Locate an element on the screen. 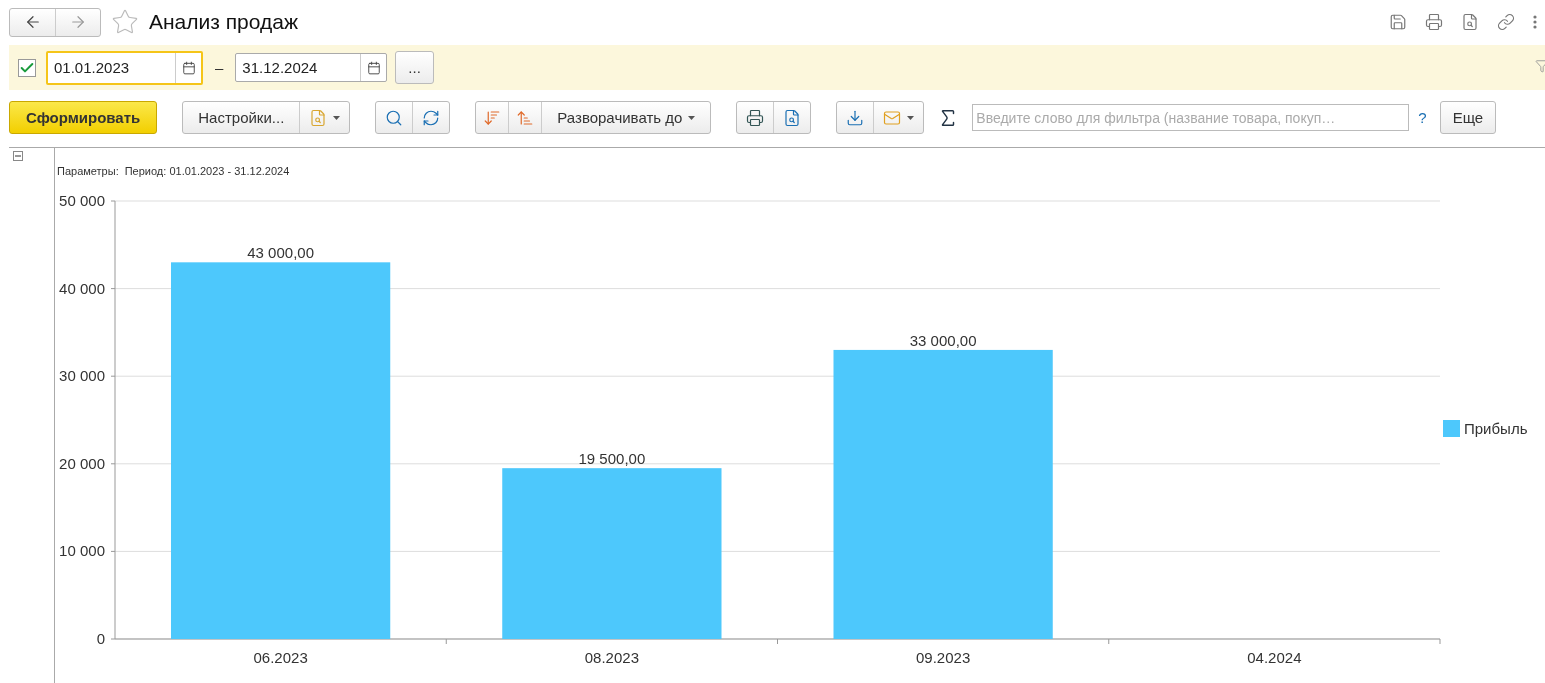 The width and height of the screenshot is (1545, 683). axis-label: 50 000 is located at coordinates (82, 200).